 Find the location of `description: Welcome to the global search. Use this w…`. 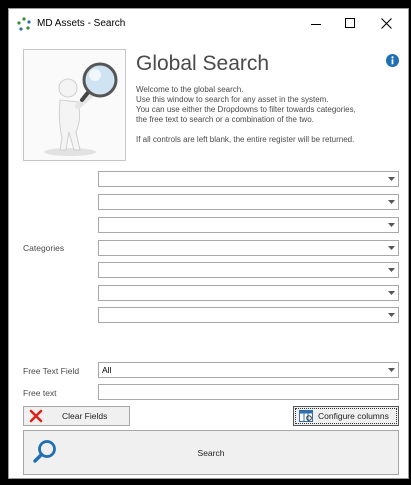

description: Welcome to the global search. Use this w… is located at coordinates (271, 115).